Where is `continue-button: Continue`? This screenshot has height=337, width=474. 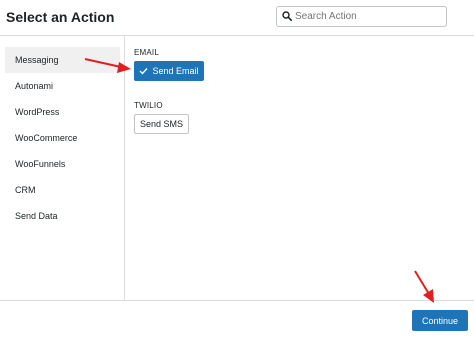
continue-button: Continue is located at coordinates (440, 320).